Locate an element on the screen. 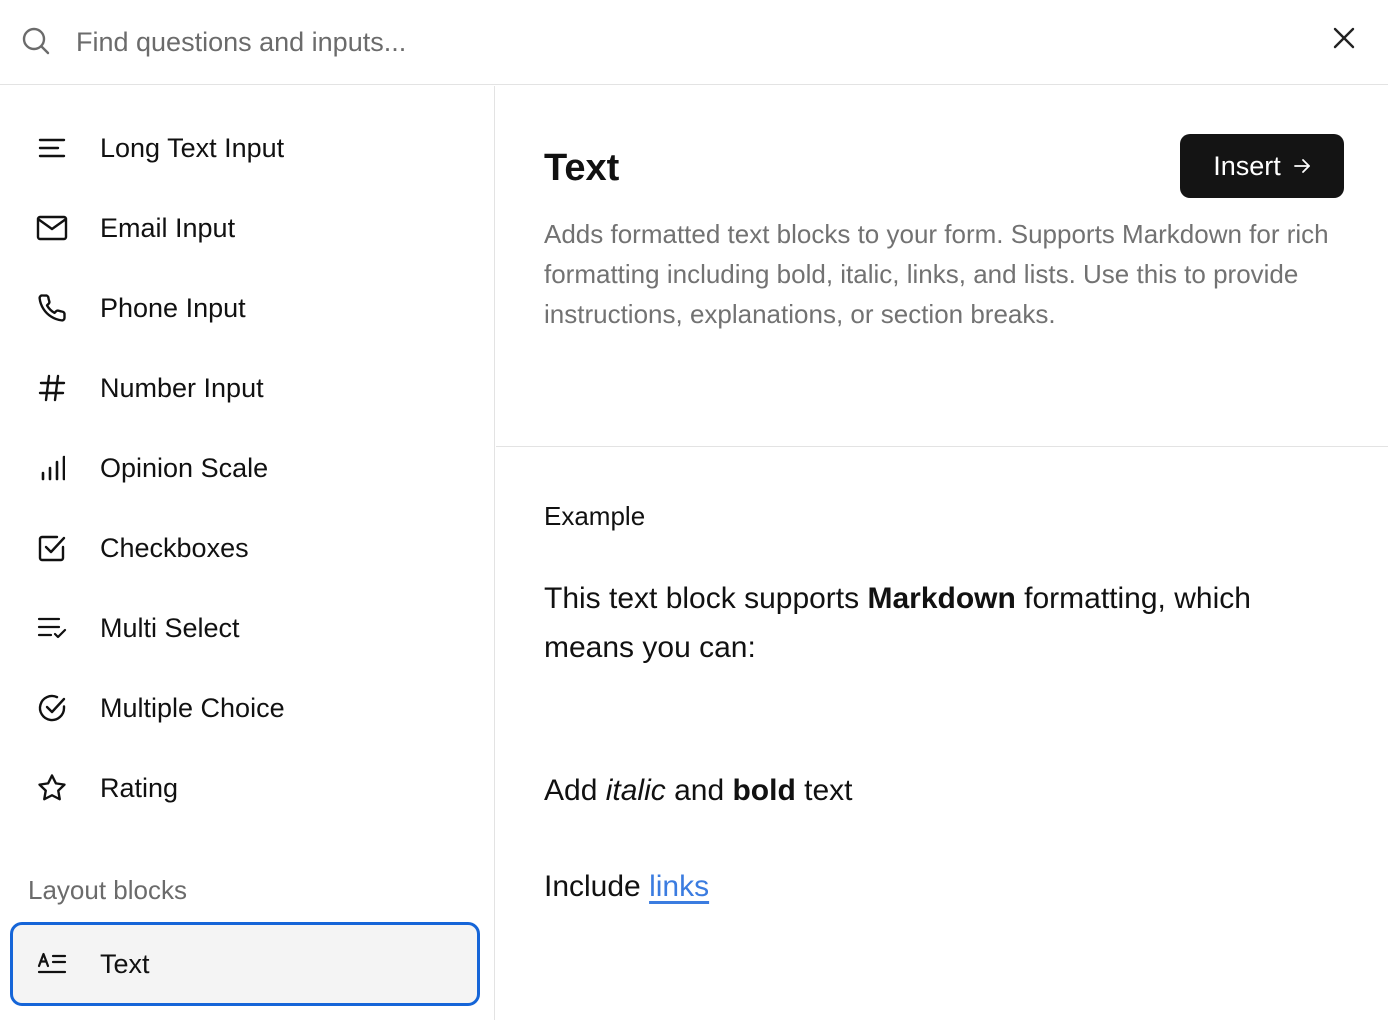  search-icon is located at coordinates (36, 41).